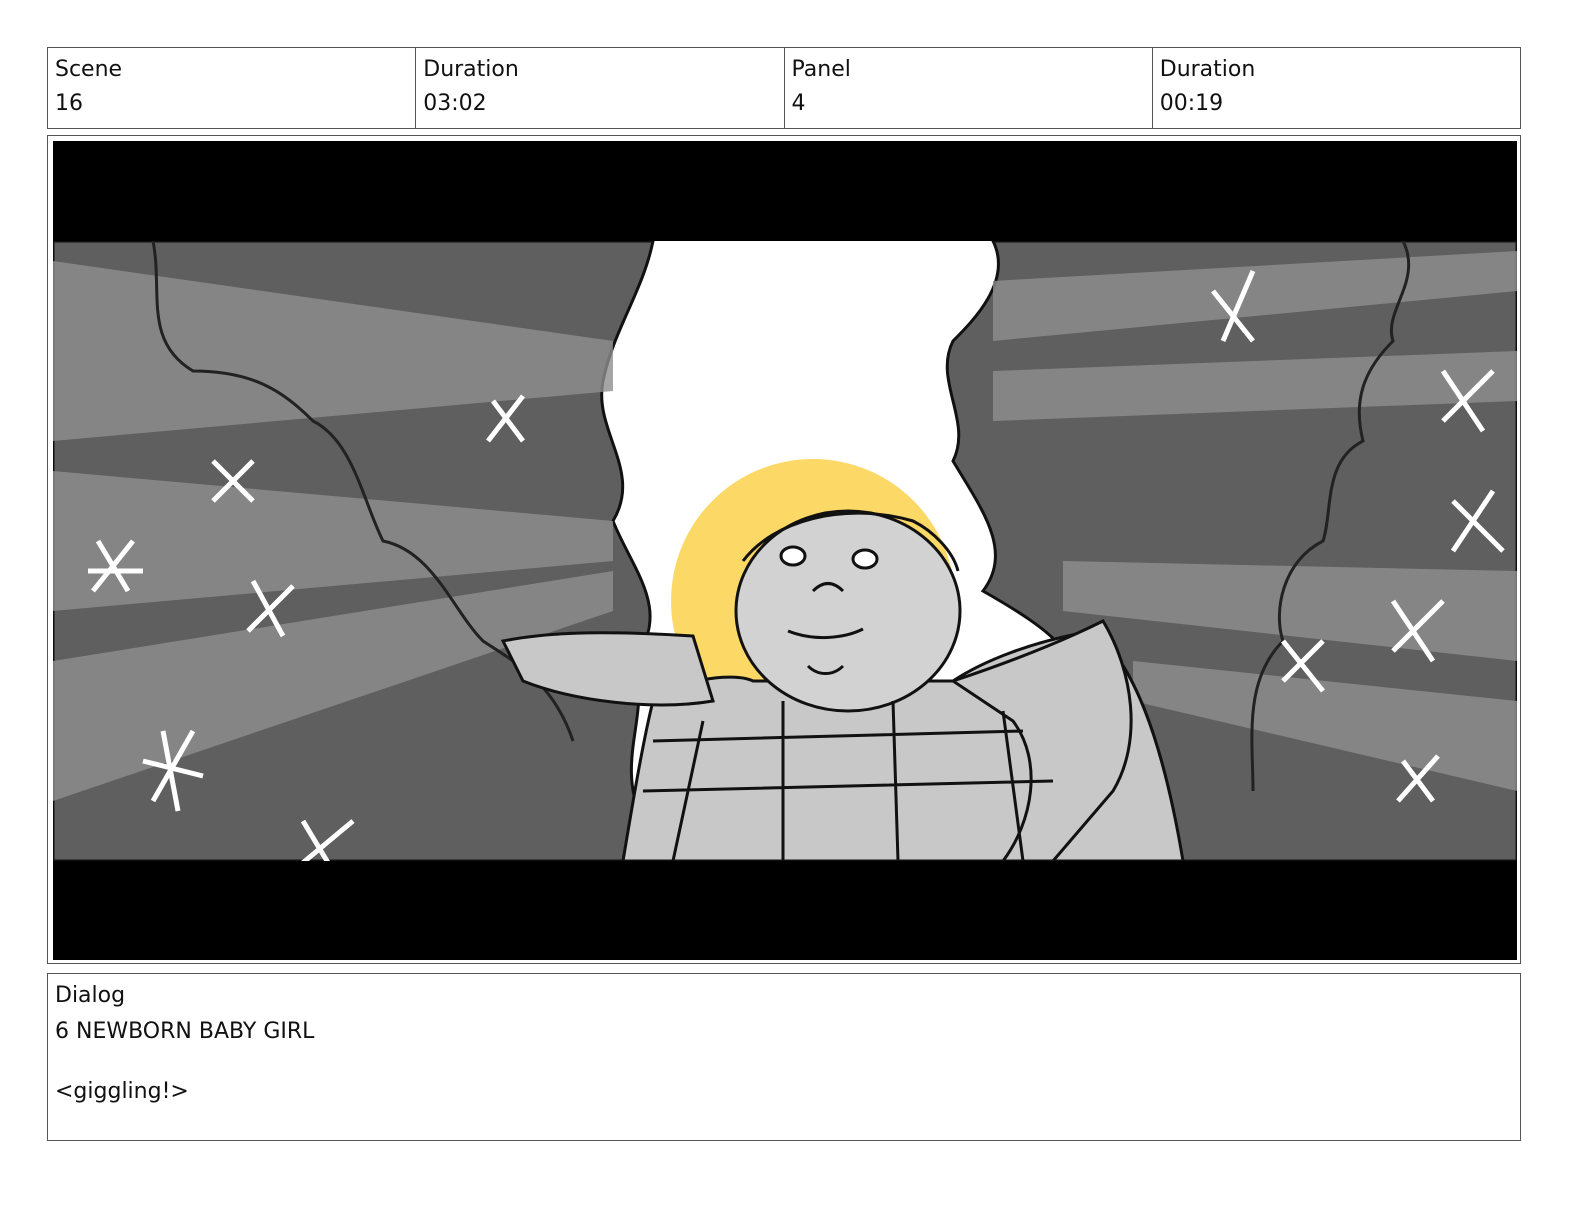 The image size is (1584, 1224). I want to click on dialog-line, so click(787, 1062).